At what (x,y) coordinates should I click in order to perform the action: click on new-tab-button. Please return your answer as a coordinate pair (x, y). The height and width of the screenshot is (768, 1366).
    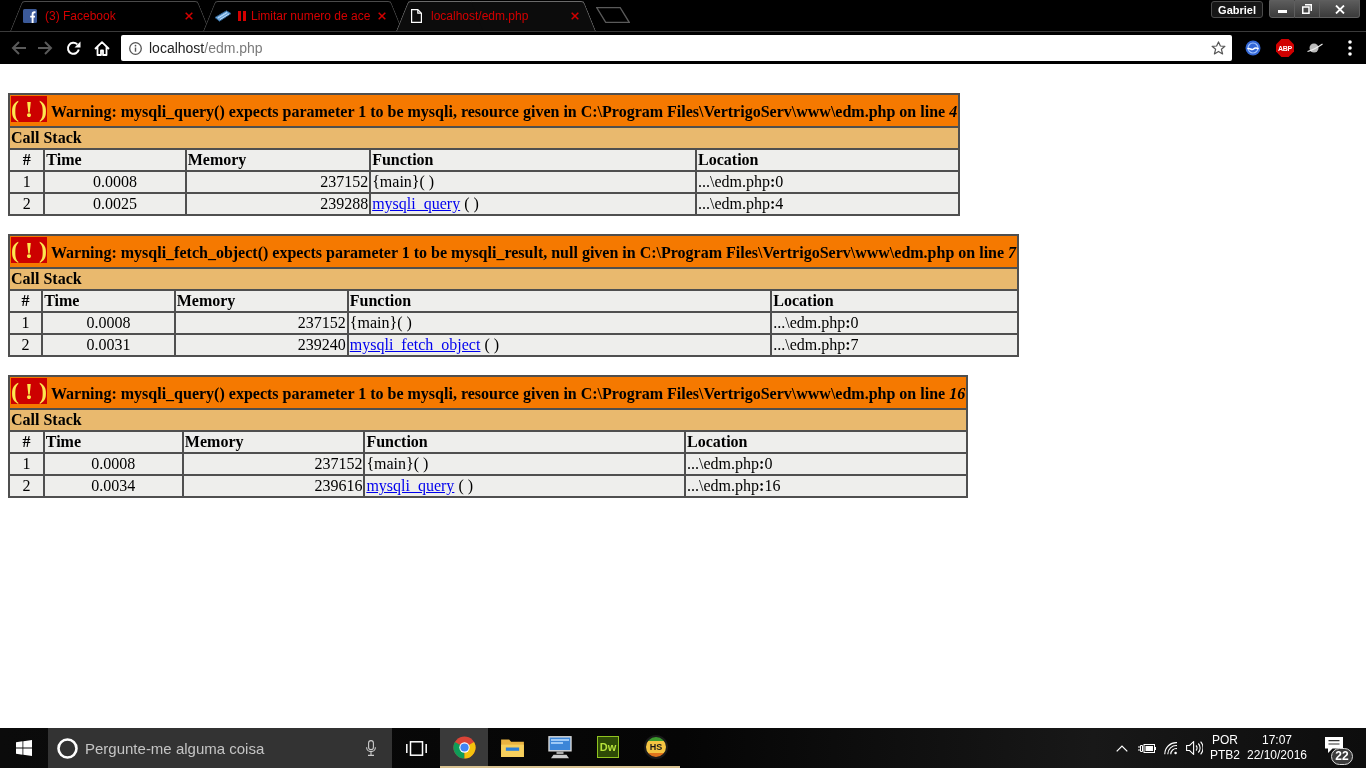
    Looking at the image, I should click on (613, 15).